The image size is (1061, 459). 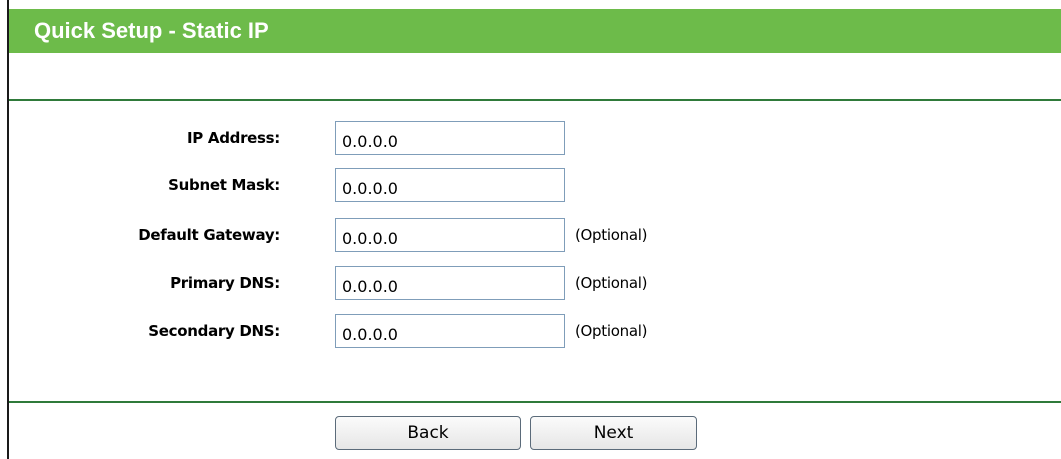 I want to click on bottom-divider, so click(x=535, y=402).